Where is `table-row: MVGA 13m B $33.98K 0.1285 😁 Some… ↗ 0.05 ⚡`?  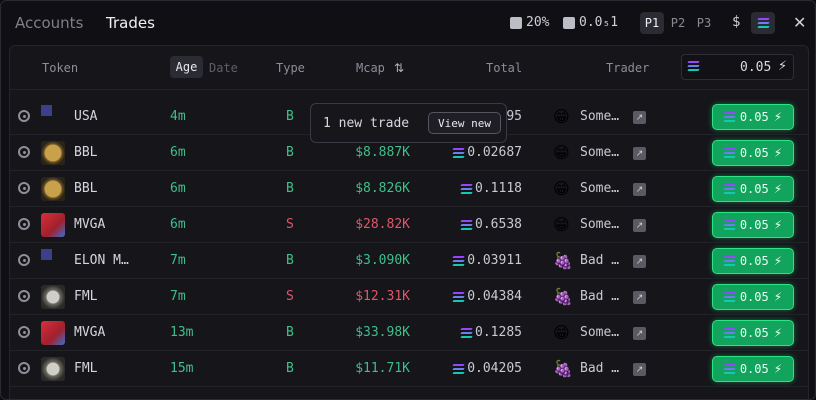
table-row: MVGA 13m B $33.98K 0.1285 😁 Some… ↗ 0.05 ⚡ is located at coordinates (409, 333).